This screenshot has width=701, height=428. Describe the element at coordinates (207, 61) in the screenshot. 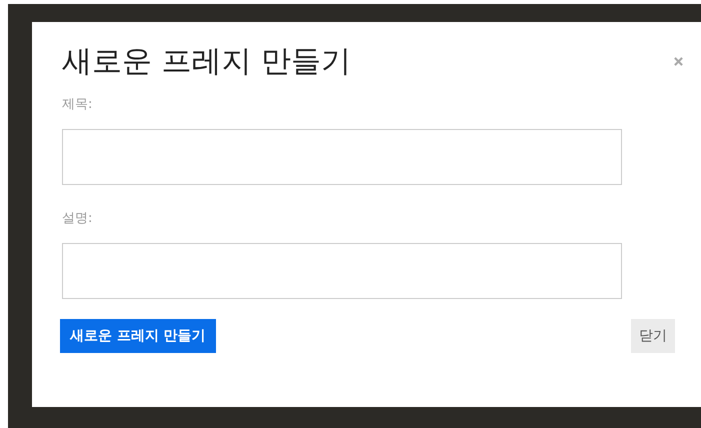

I see `dialog-title: 새로운 프레지 만들기` at that location.